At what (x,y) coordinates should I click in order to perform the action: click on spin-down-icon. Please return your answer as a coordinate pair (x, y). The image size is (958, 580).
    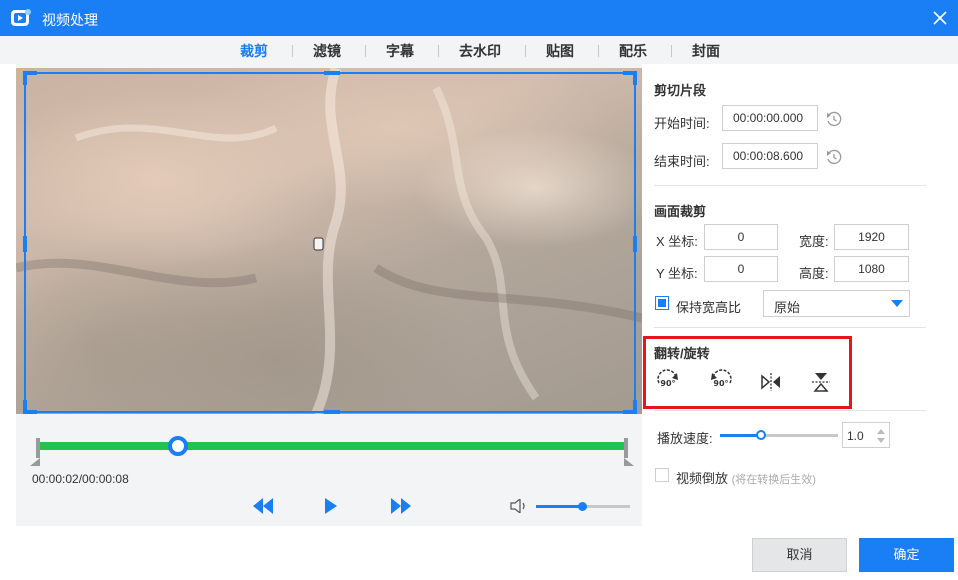
    Looking at the image, I should click on (881, 441).